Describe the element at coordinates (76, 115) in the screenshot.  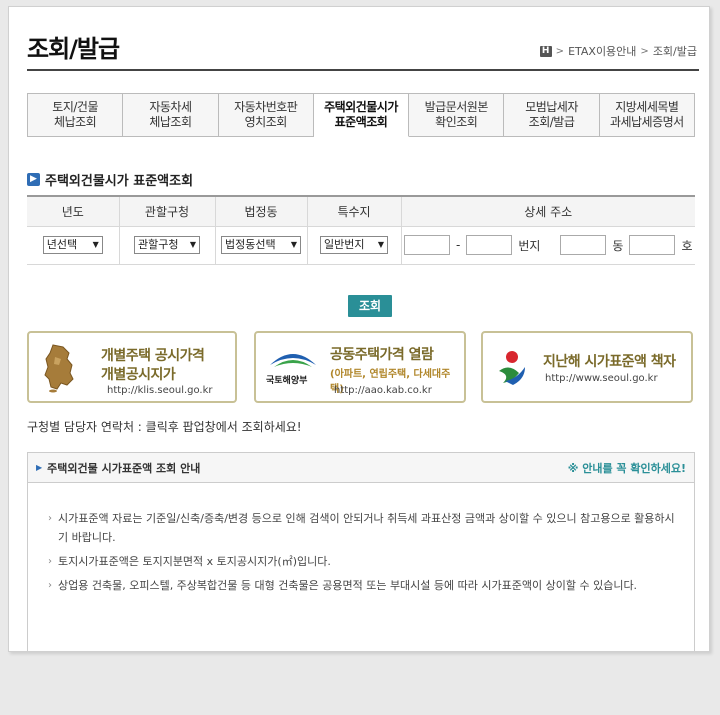
I see `tab-land-building-arrears: 토지/건물 체납조회` at that location.